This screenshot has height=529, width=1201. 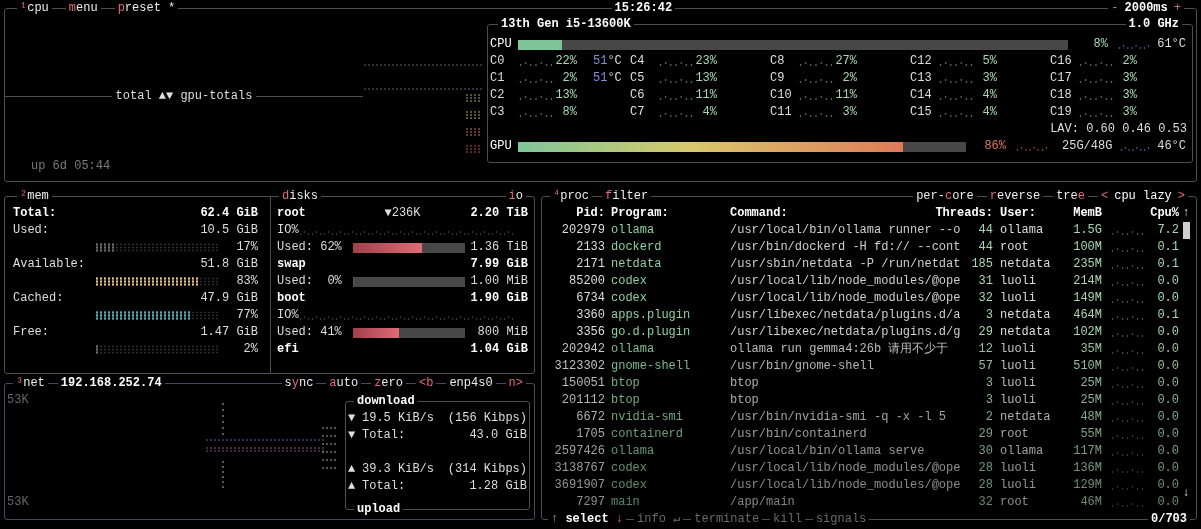 What do you see at coordinates (633, 230) in the screenshot?
I see `program-cell-text: ollama` at bounding box center [633, 230].